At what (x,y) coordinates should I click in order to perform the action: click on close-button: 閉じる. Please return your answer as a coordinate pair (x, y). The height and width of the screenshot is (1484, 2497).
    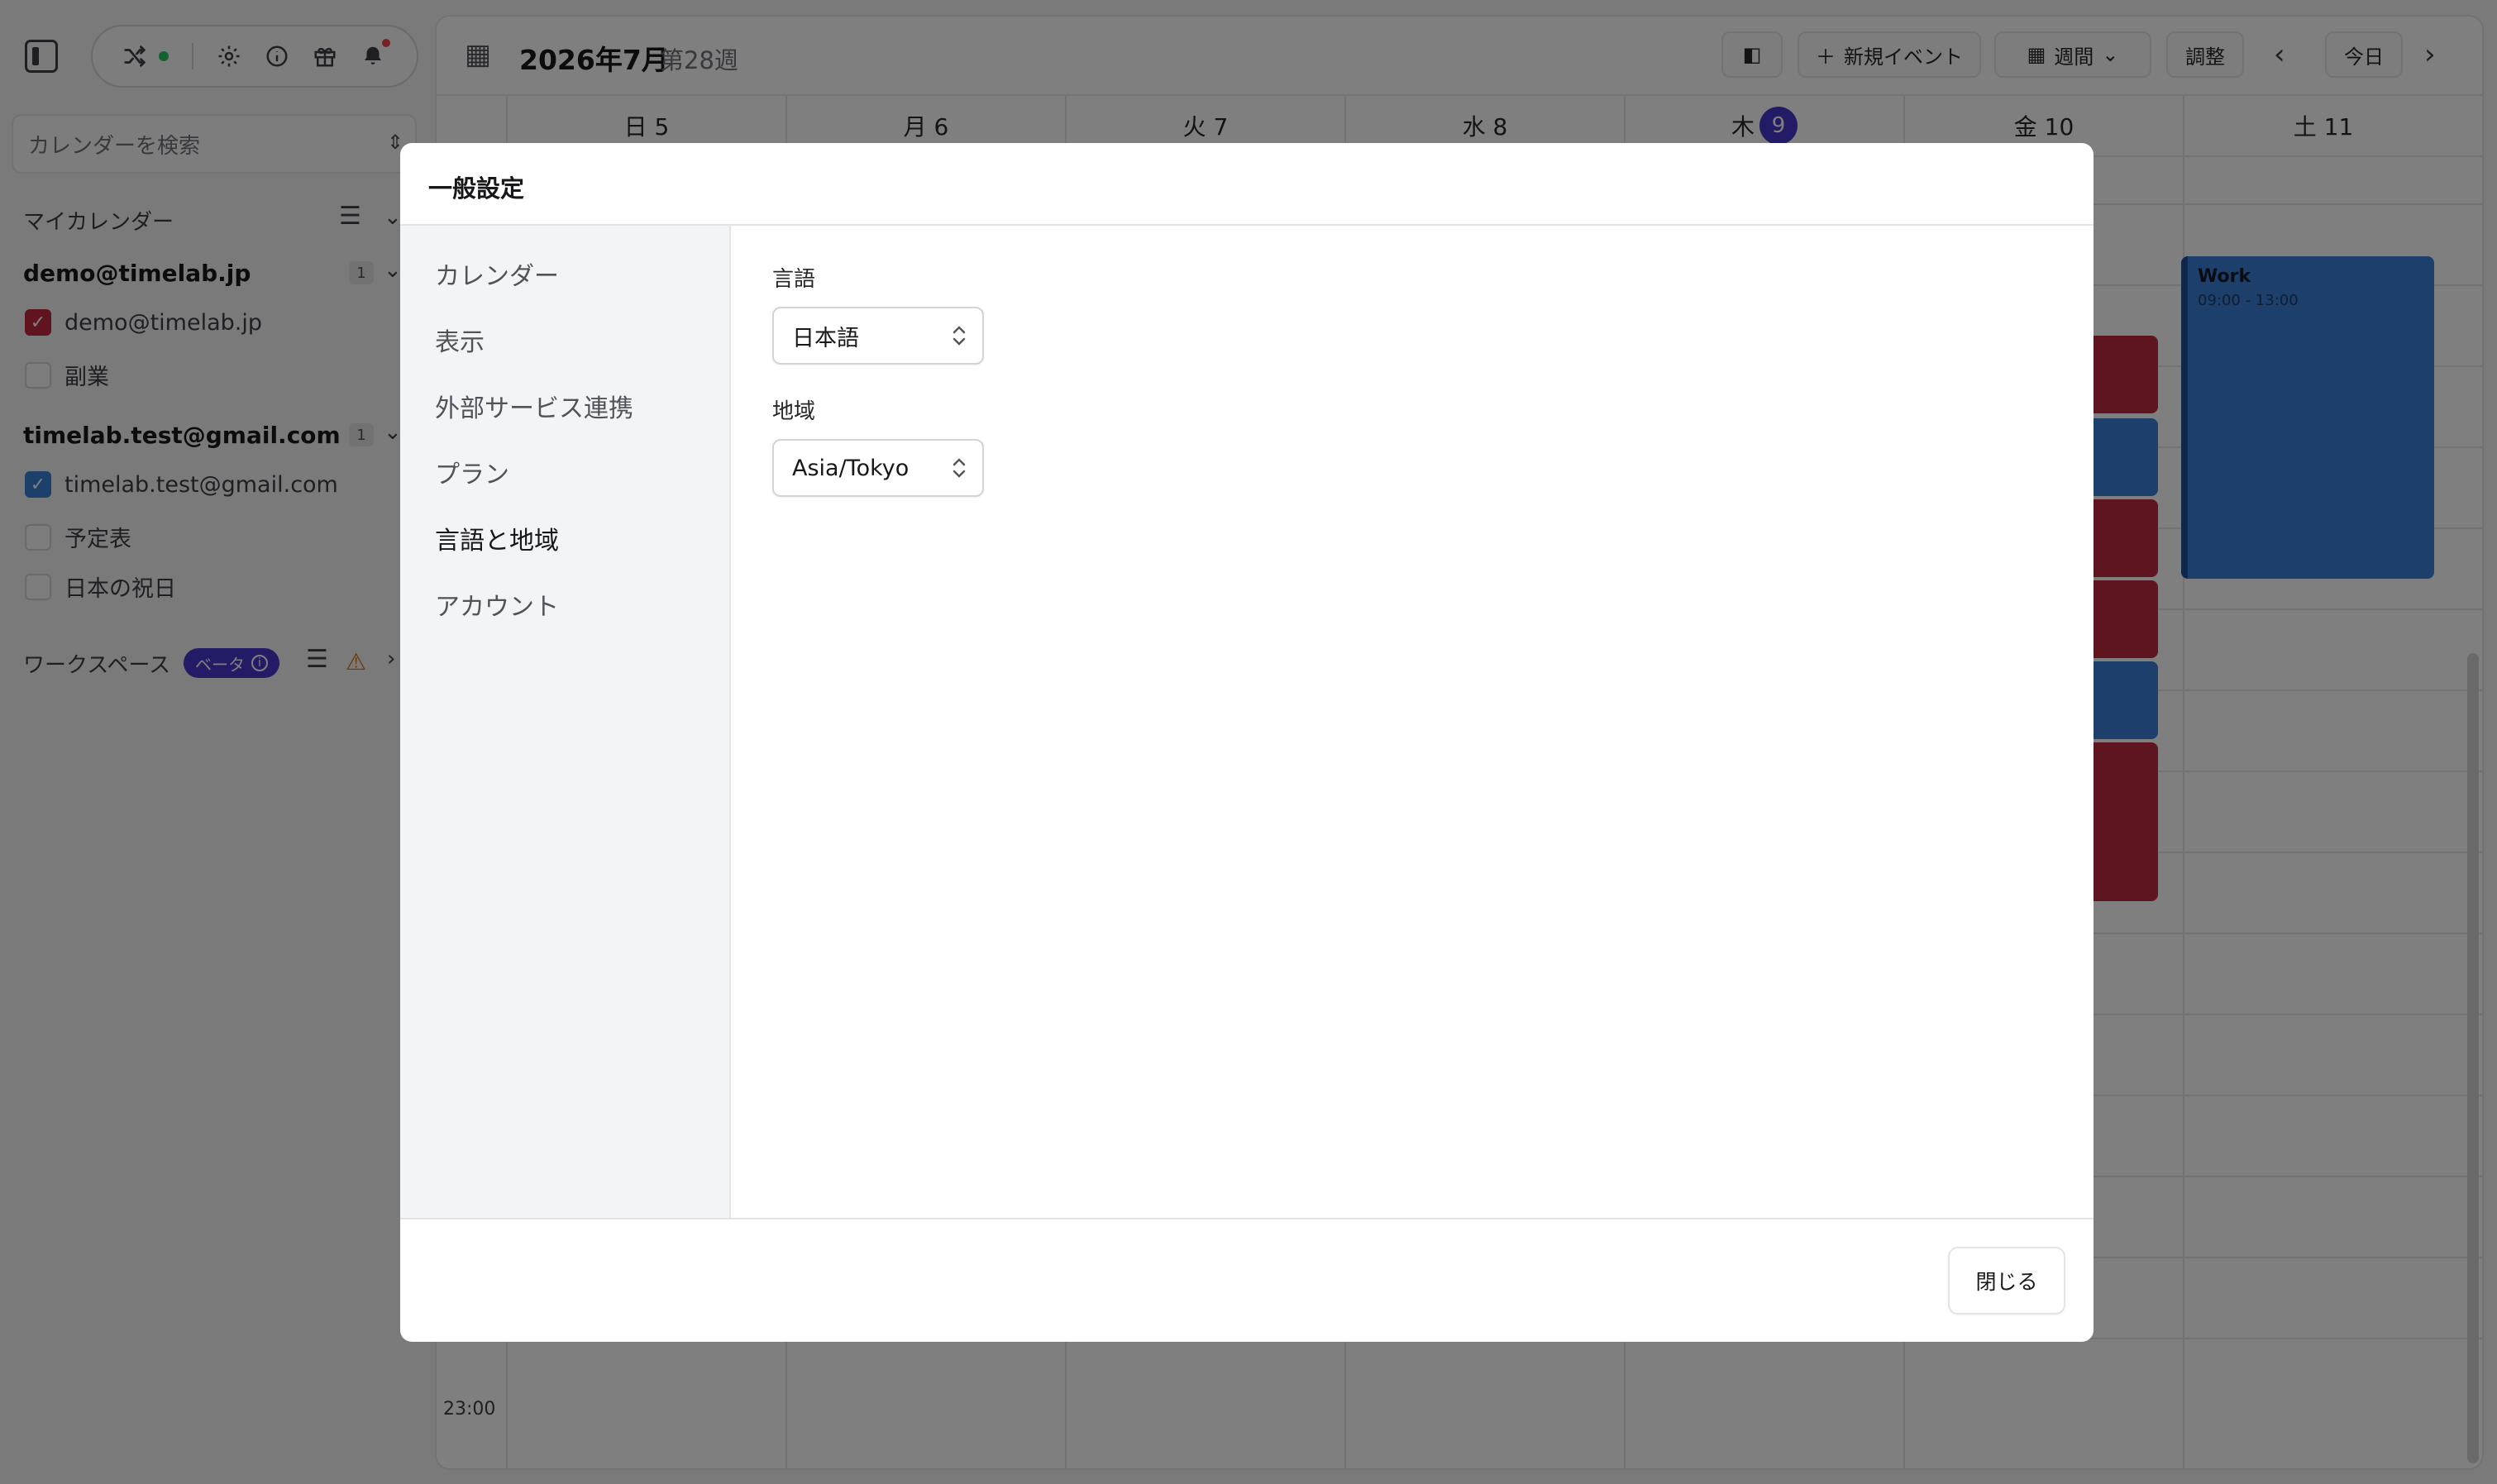
    Looking at the image, I should click on (2007, 1281).